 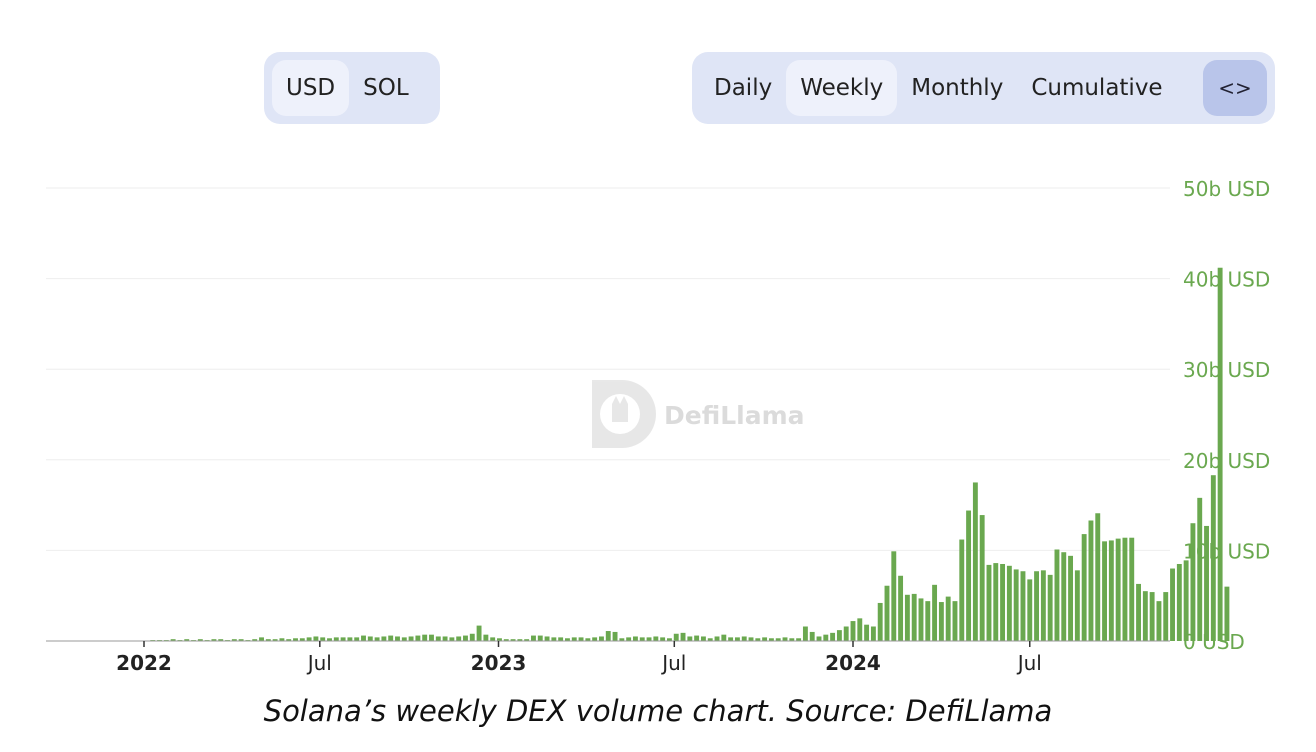 What do you see at coordinates (957, 88) in the screenshot?
I see `monthly-button: Monthly` at bounding box center [957, 88].